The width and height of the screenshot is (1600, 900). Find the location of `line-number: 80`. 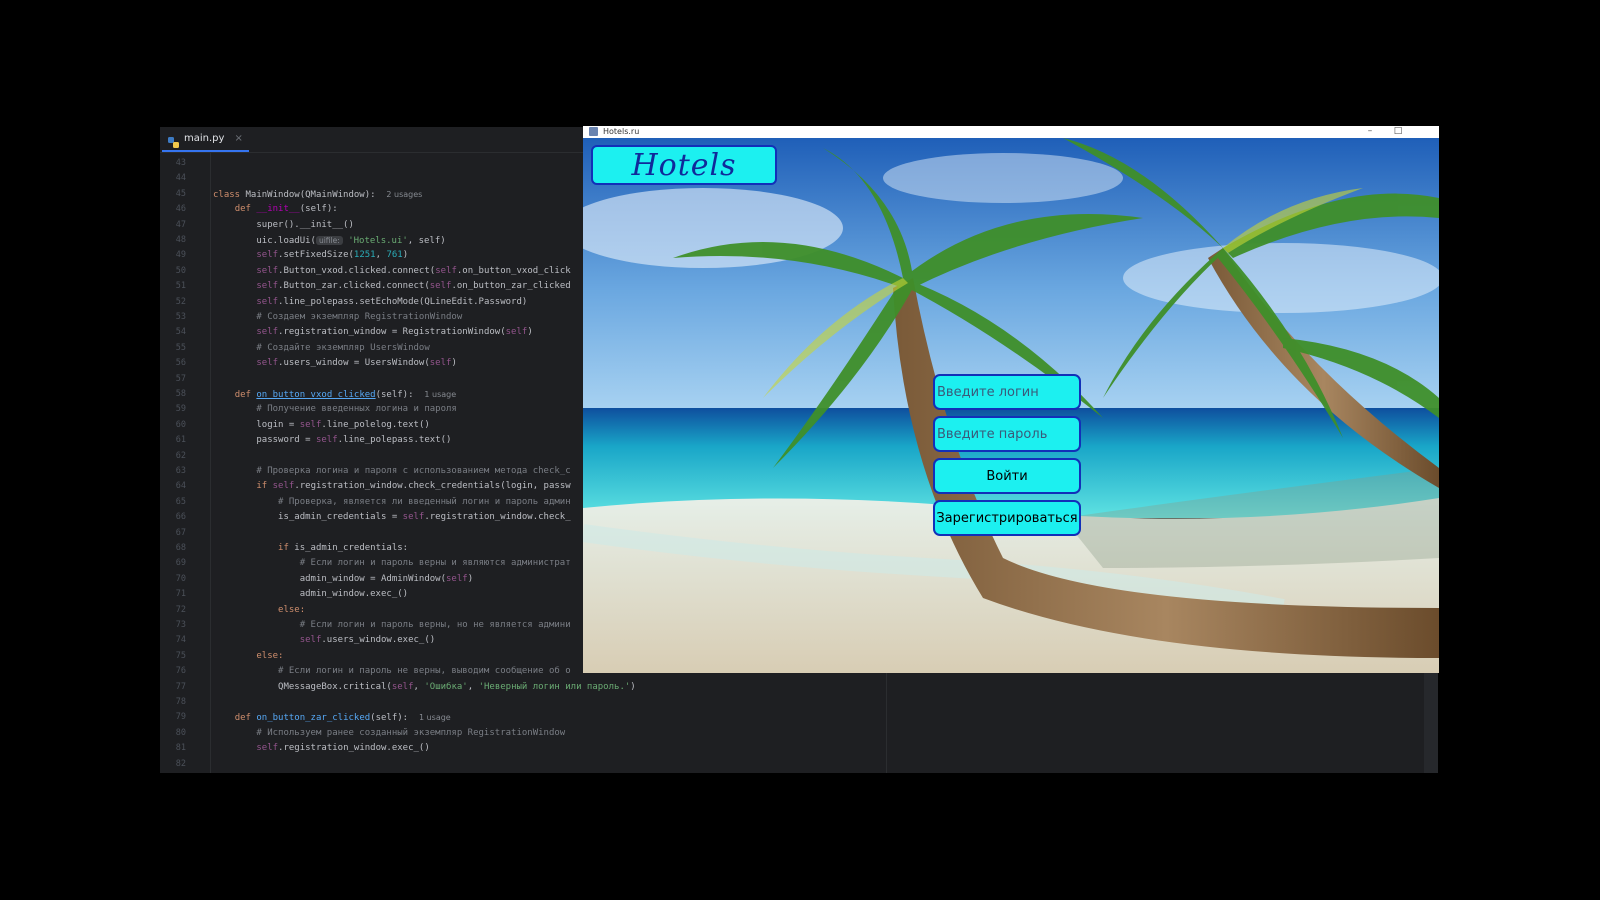

line-number: 80 is located at coordinates (180, 732).